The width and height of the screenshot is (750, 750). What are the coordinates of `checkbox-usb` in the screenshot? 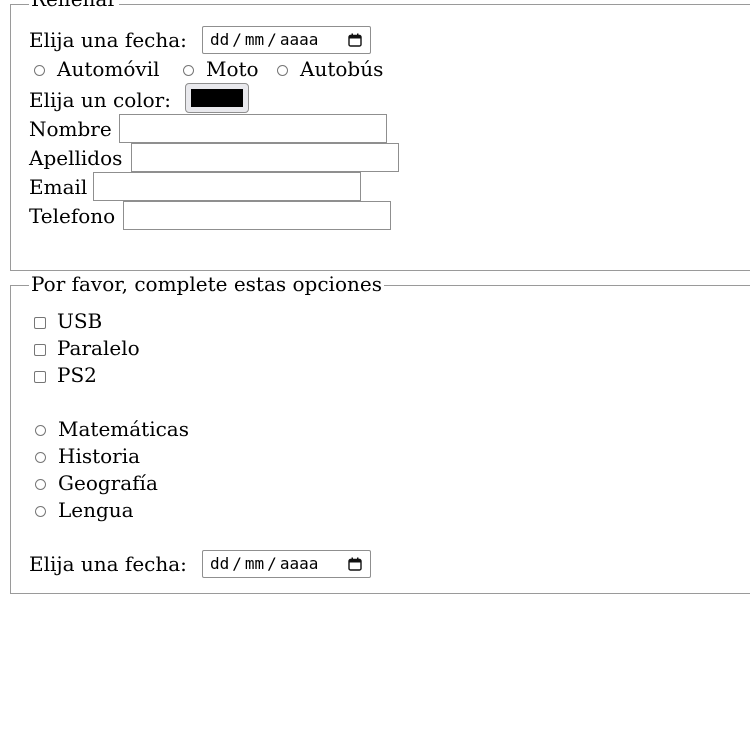 It's located at (40, 323).